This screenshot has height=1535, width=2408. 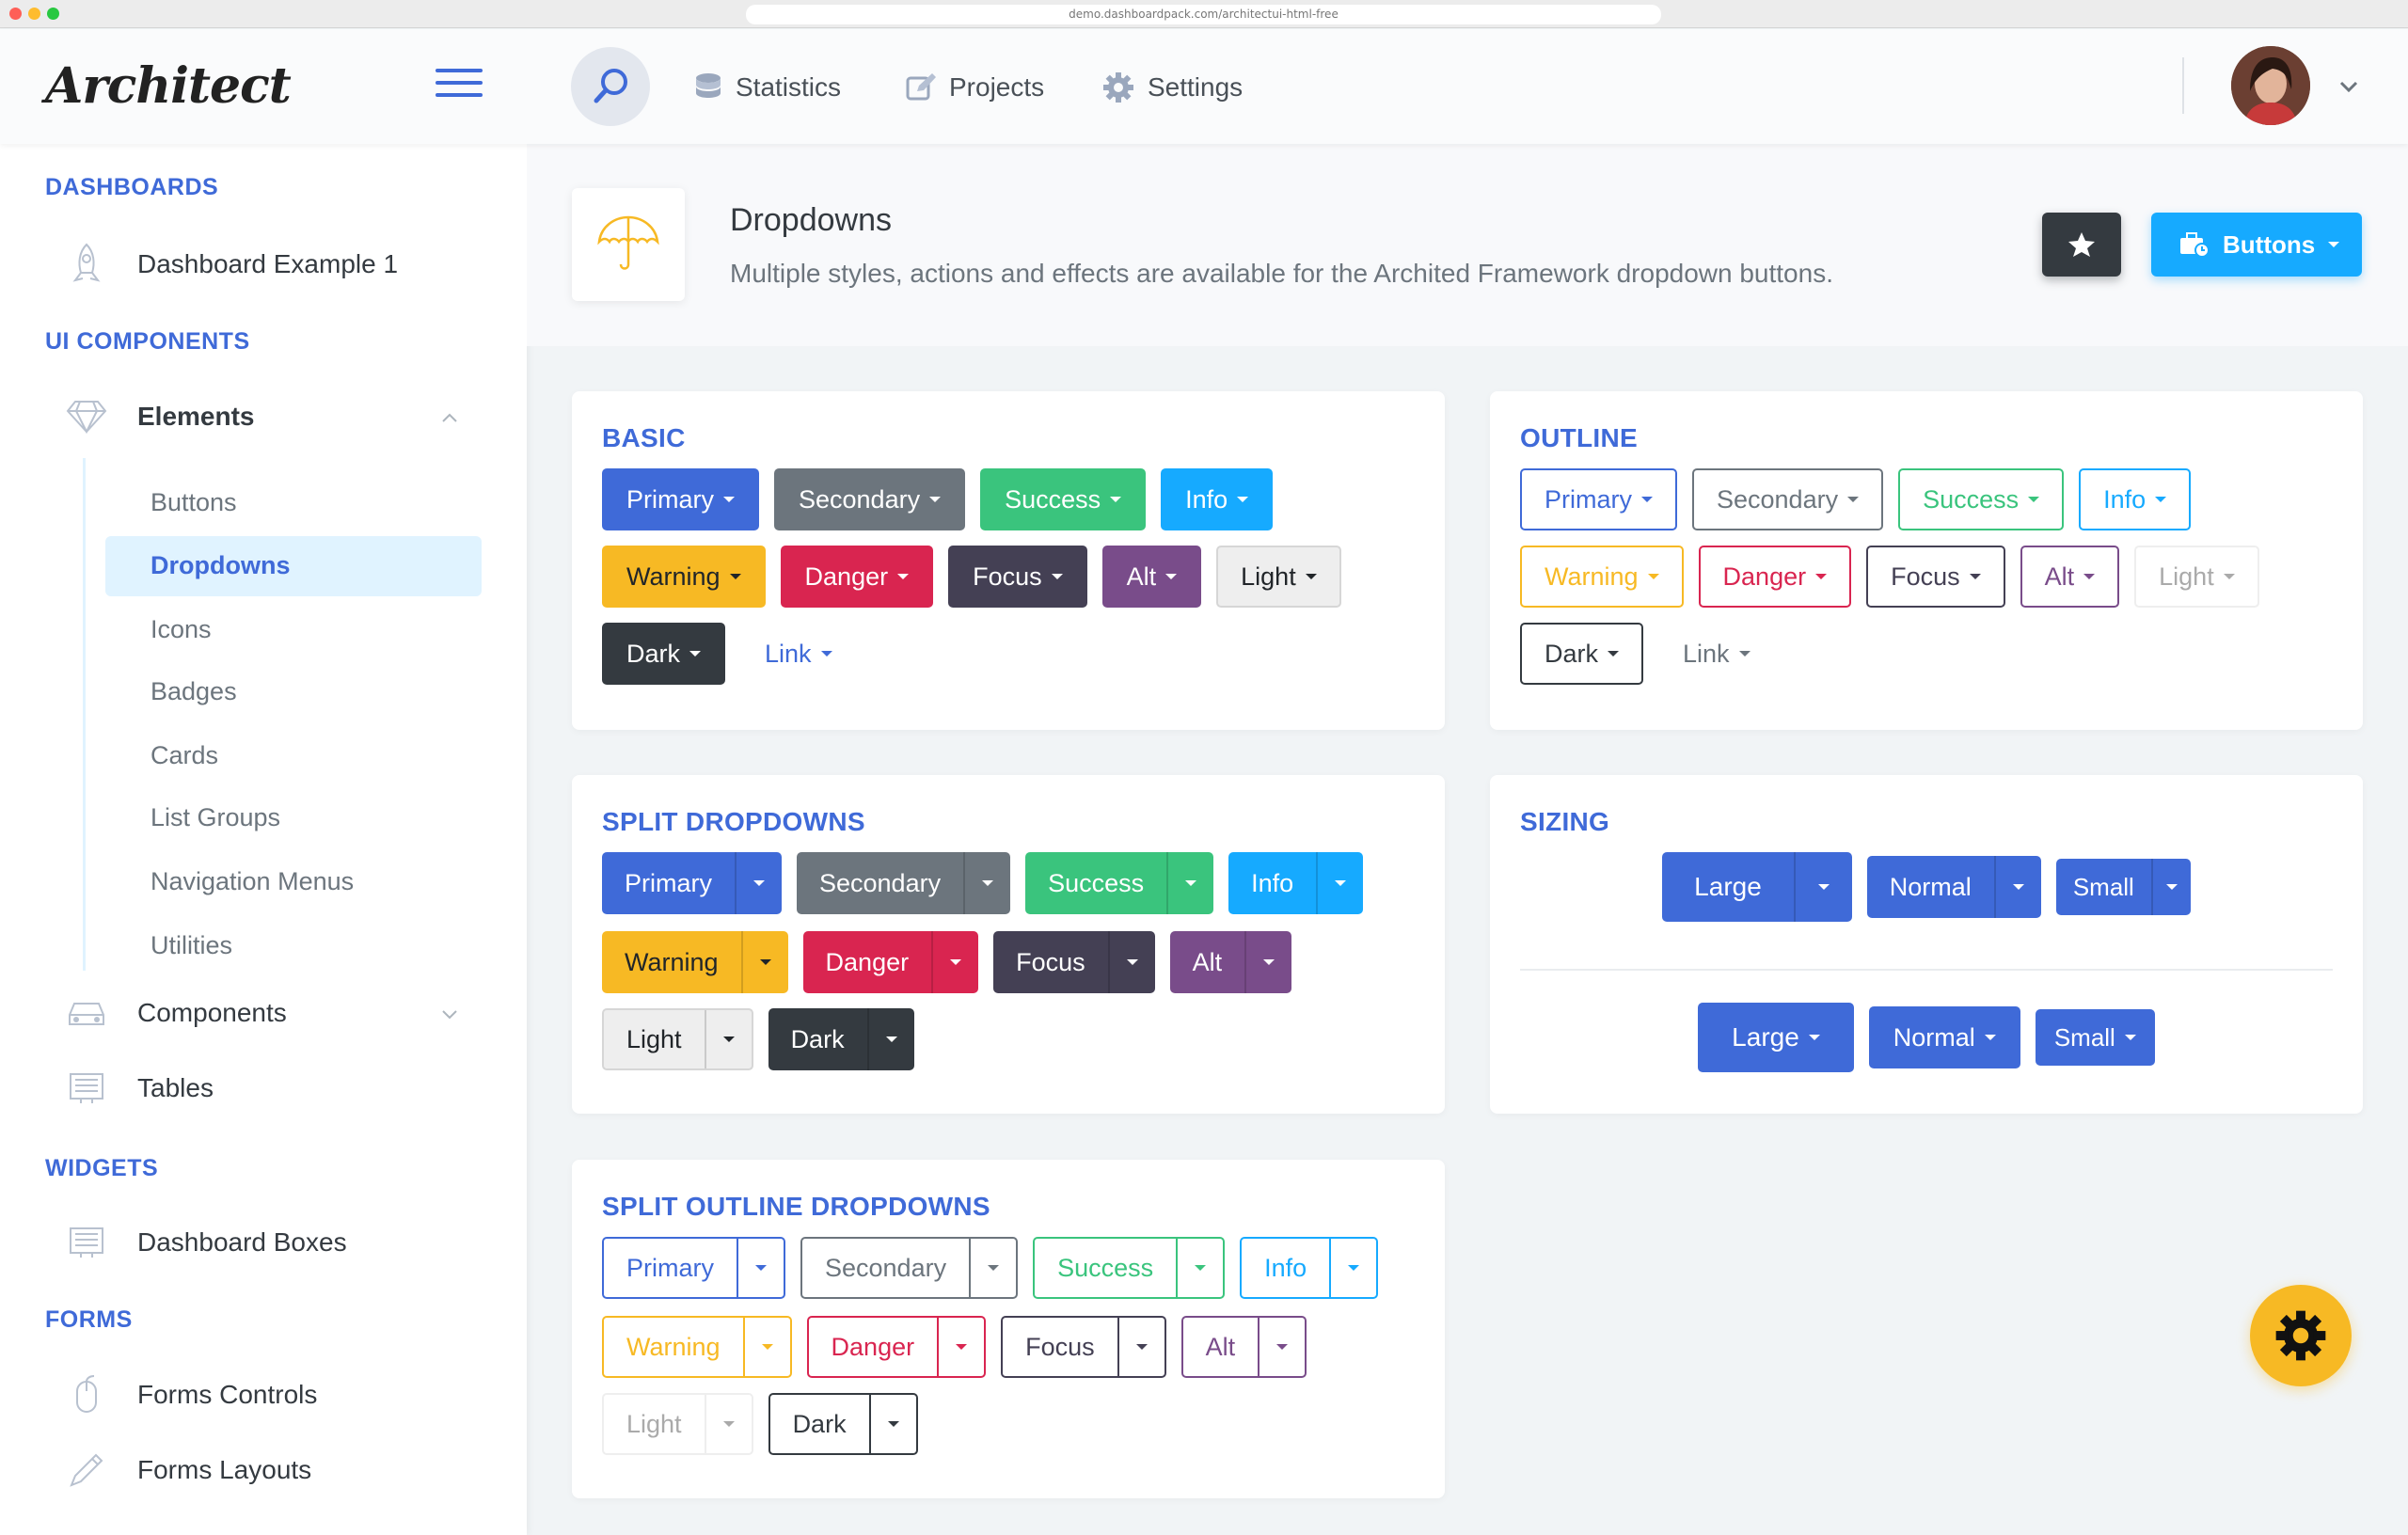 What do you see at coordinates (16, 14) in the screenshot?
I see `close-window-icon` at bounding box center [16, 14].